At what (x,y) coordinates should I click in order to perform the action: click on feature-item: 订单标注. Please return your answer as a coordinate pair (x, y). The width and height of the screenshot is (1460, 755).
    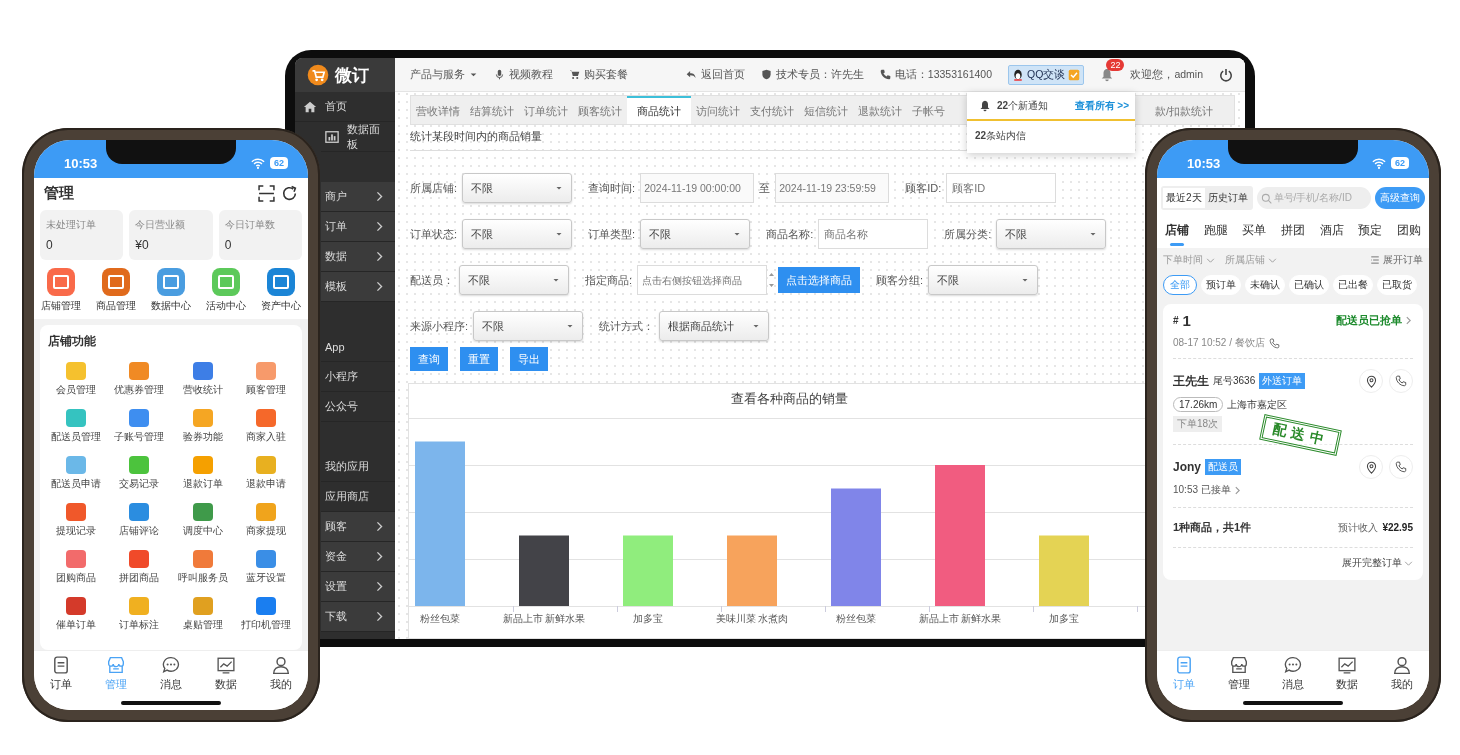
    Looking at the image, I should click on (139, 614).